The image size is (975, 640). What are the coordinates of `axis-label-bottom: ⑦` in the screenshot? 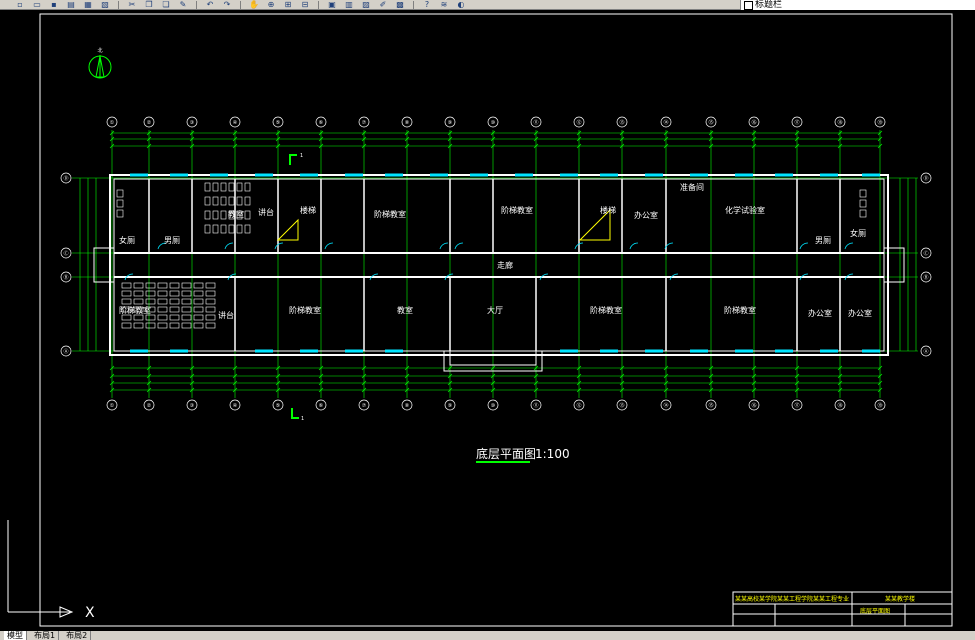 It's located at (364, 406).